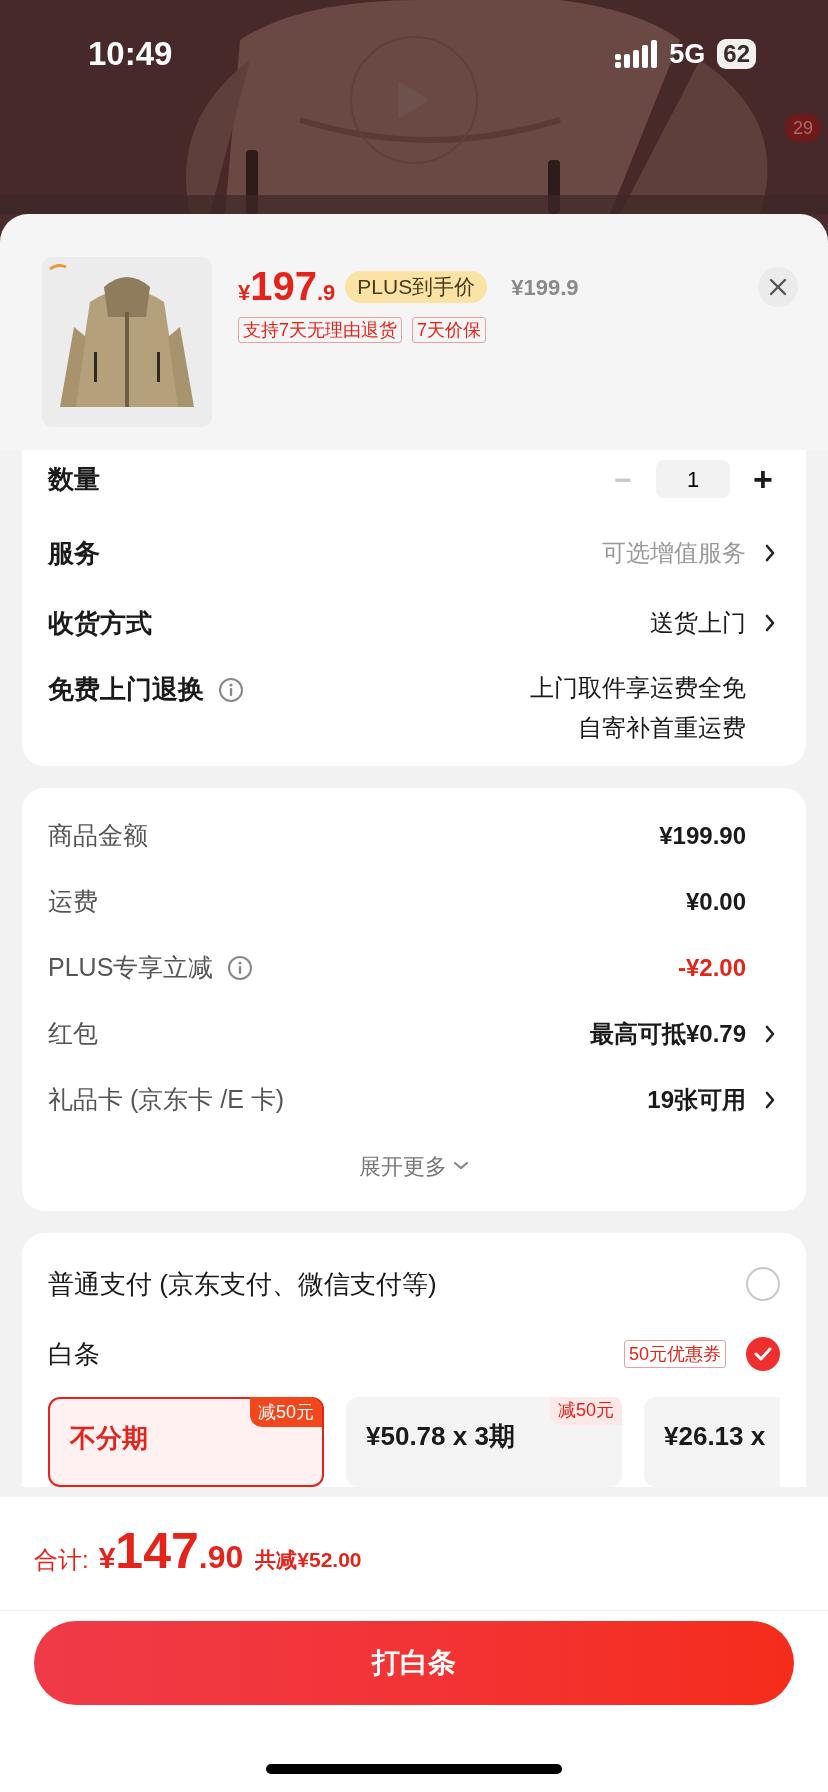  Describe the element at coordinates (461, 1166) in the screenshot. I see `chevron-down-icon` at that location.